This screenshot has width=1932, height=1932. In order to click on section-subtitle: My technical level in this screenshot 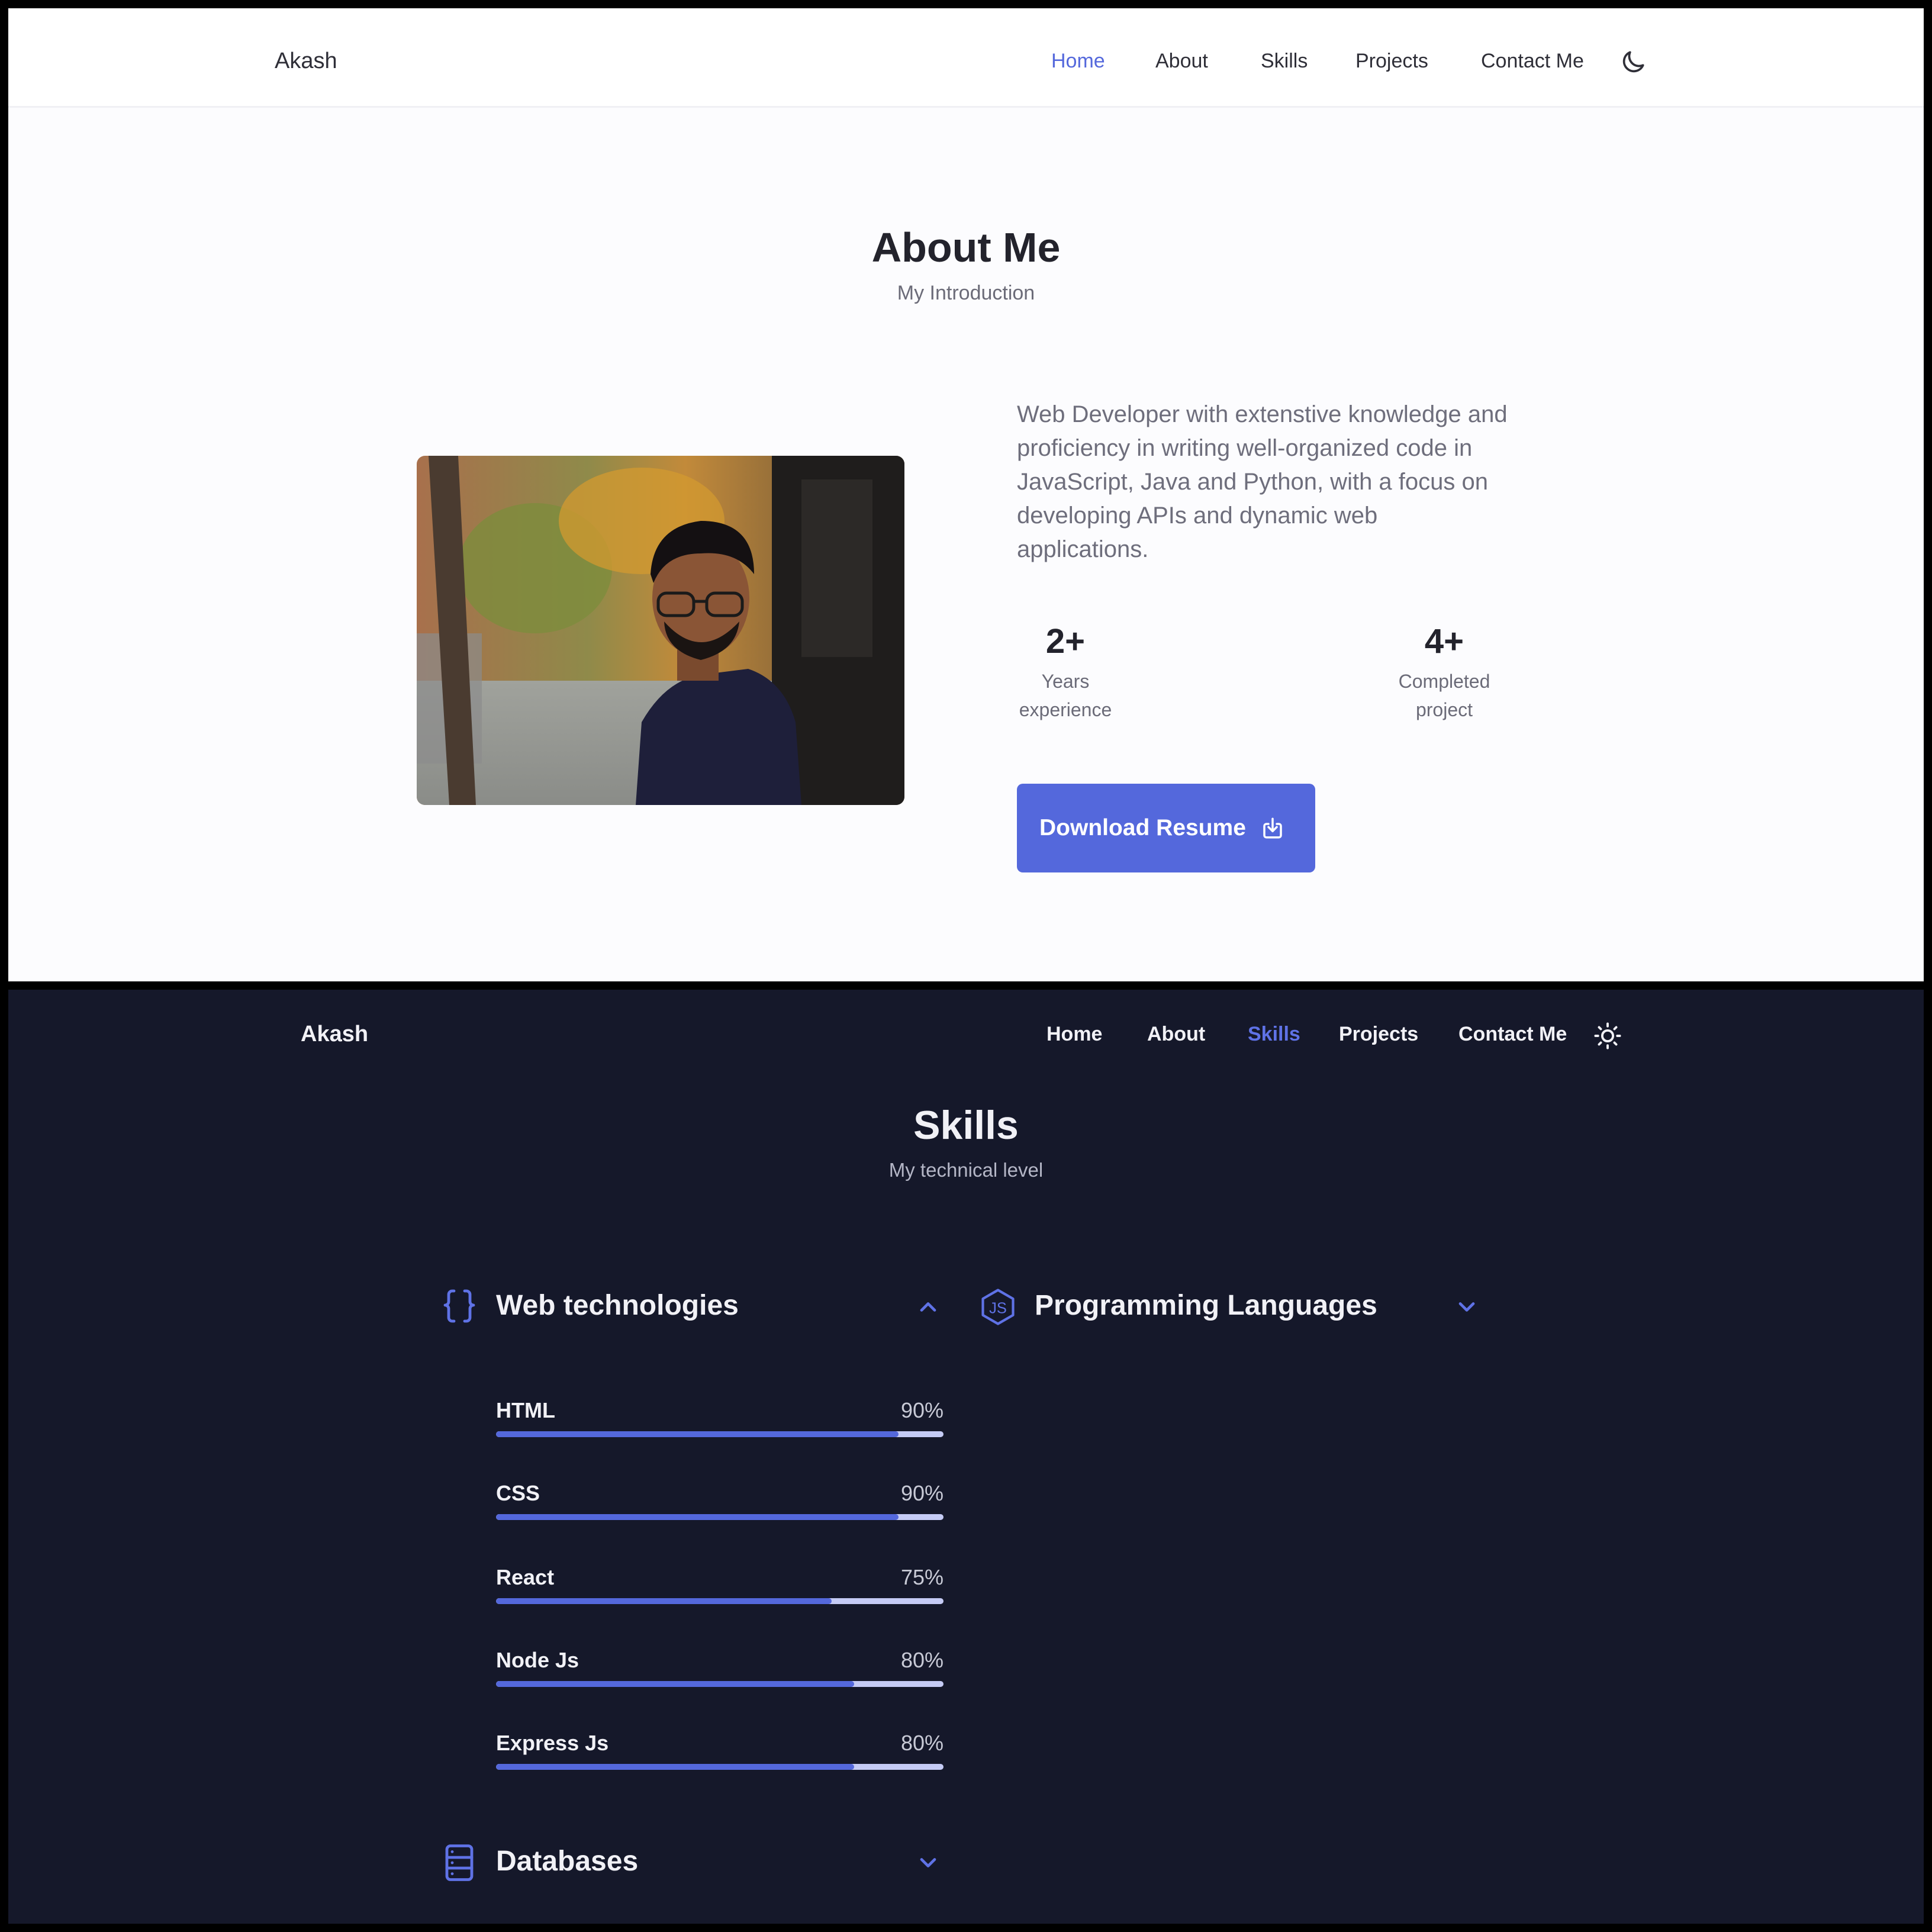, I will do `click(966, 1170)`.